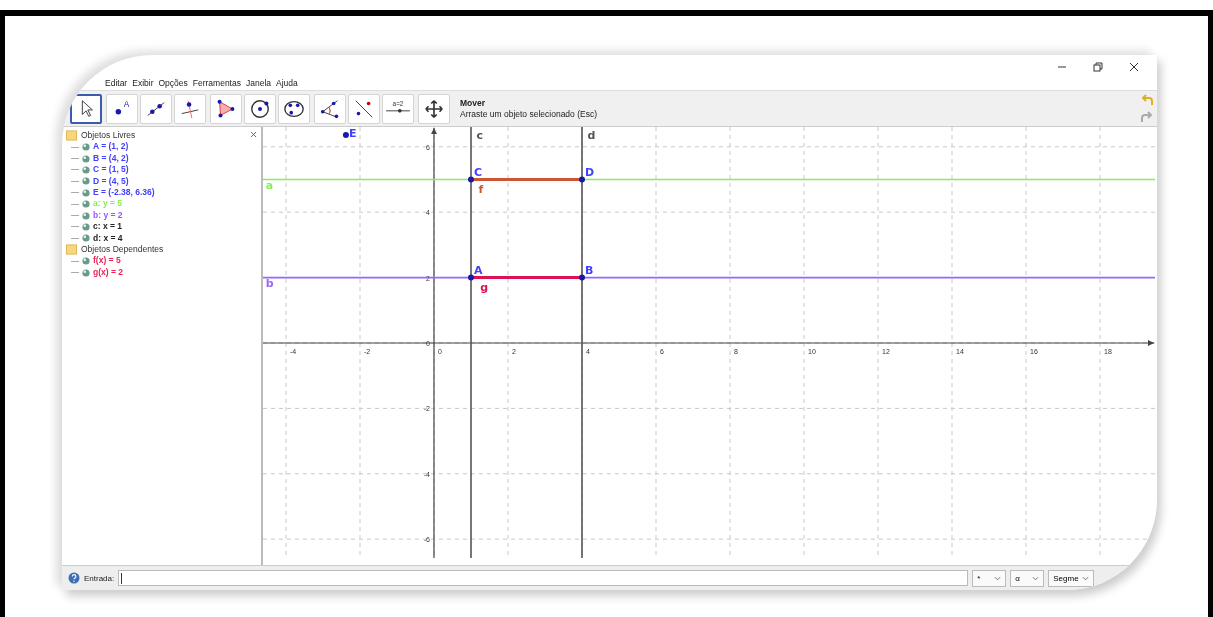  What do you see at coordinates (1071, 578) in the screenshot?
I see `symbol-dropdown: Segme` at bounding box center [1071, 578].